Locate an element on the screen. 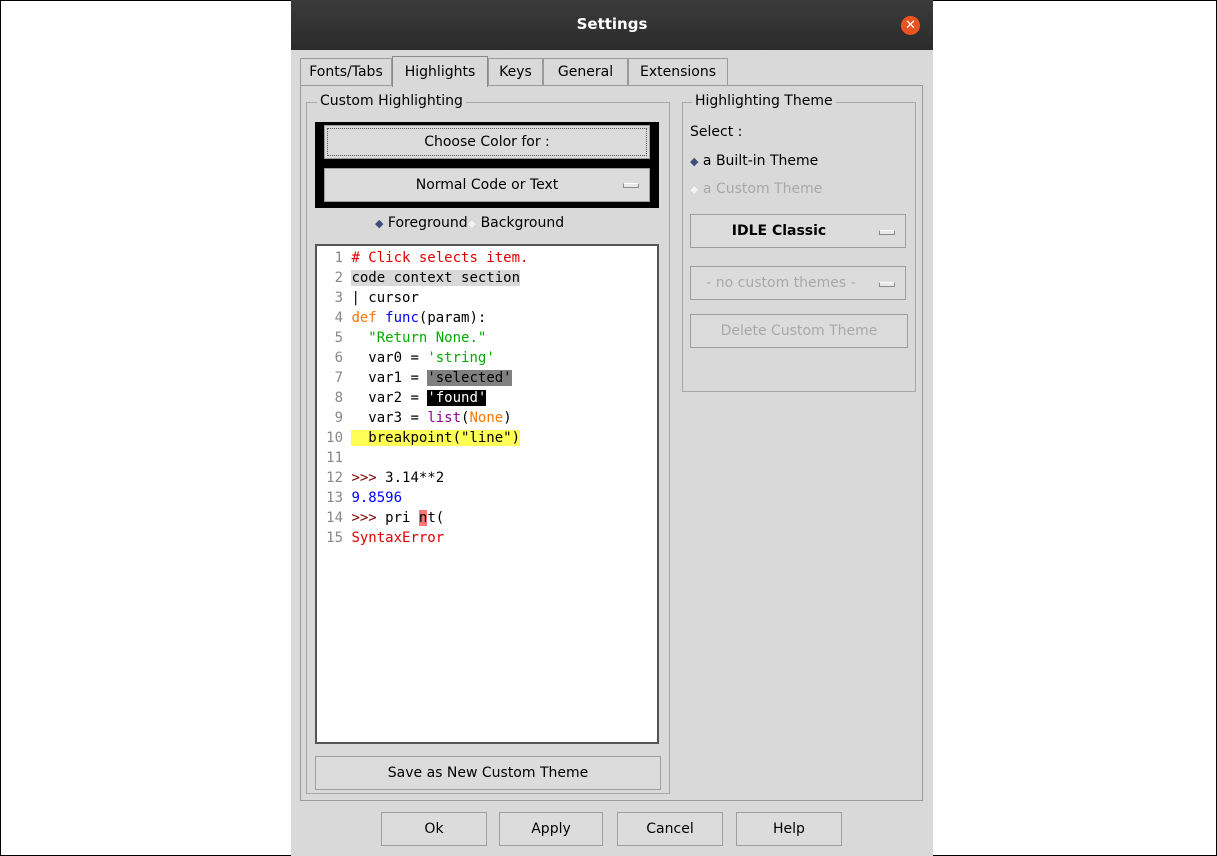 This screenshot has height=856, width=1217. highlight-element-select: Normal Code or Text is located at coordinates (487, 185).